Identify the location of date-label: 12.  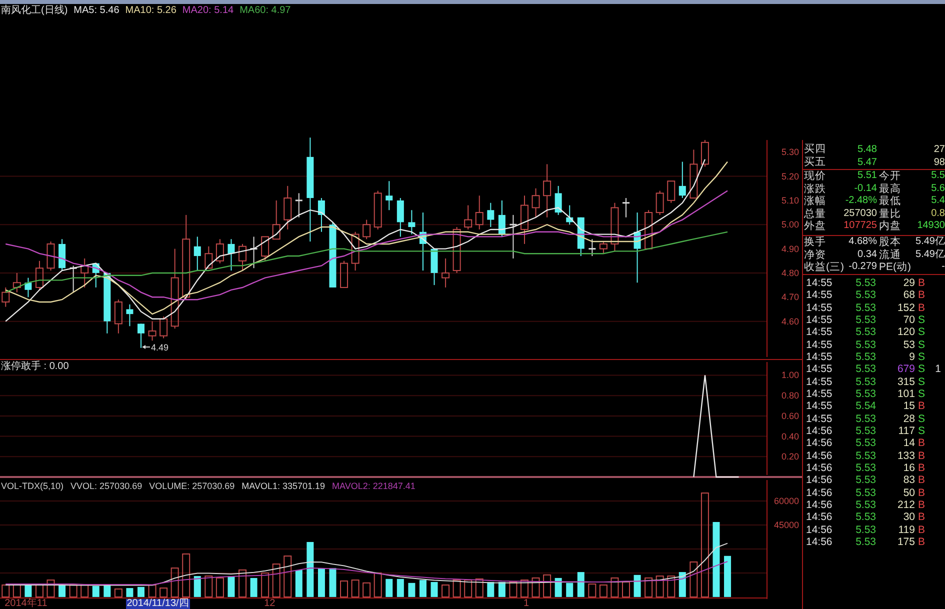
(270, 604).